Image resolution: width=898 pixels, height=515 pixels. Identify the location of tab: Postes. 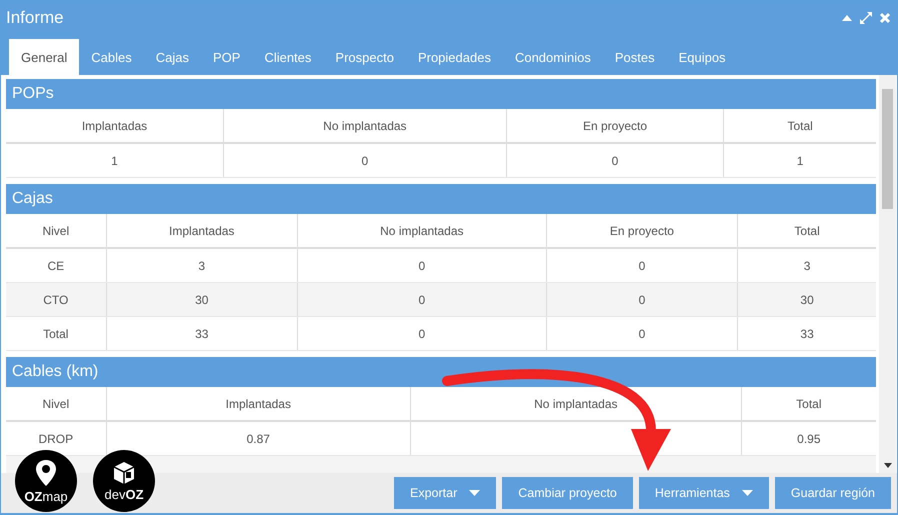
(634, 57).